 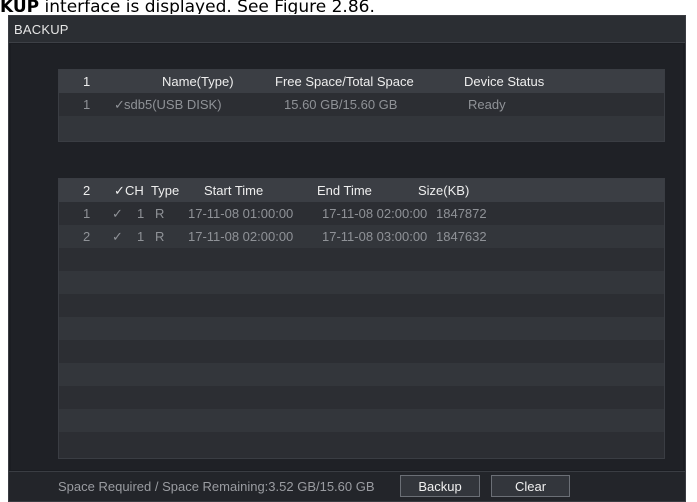 What do you see at coordinates (207, 7) in the screenshot?
I see `caption-text: interface is displayed. See Figure 2.86.` at bounding box center [207, 7].